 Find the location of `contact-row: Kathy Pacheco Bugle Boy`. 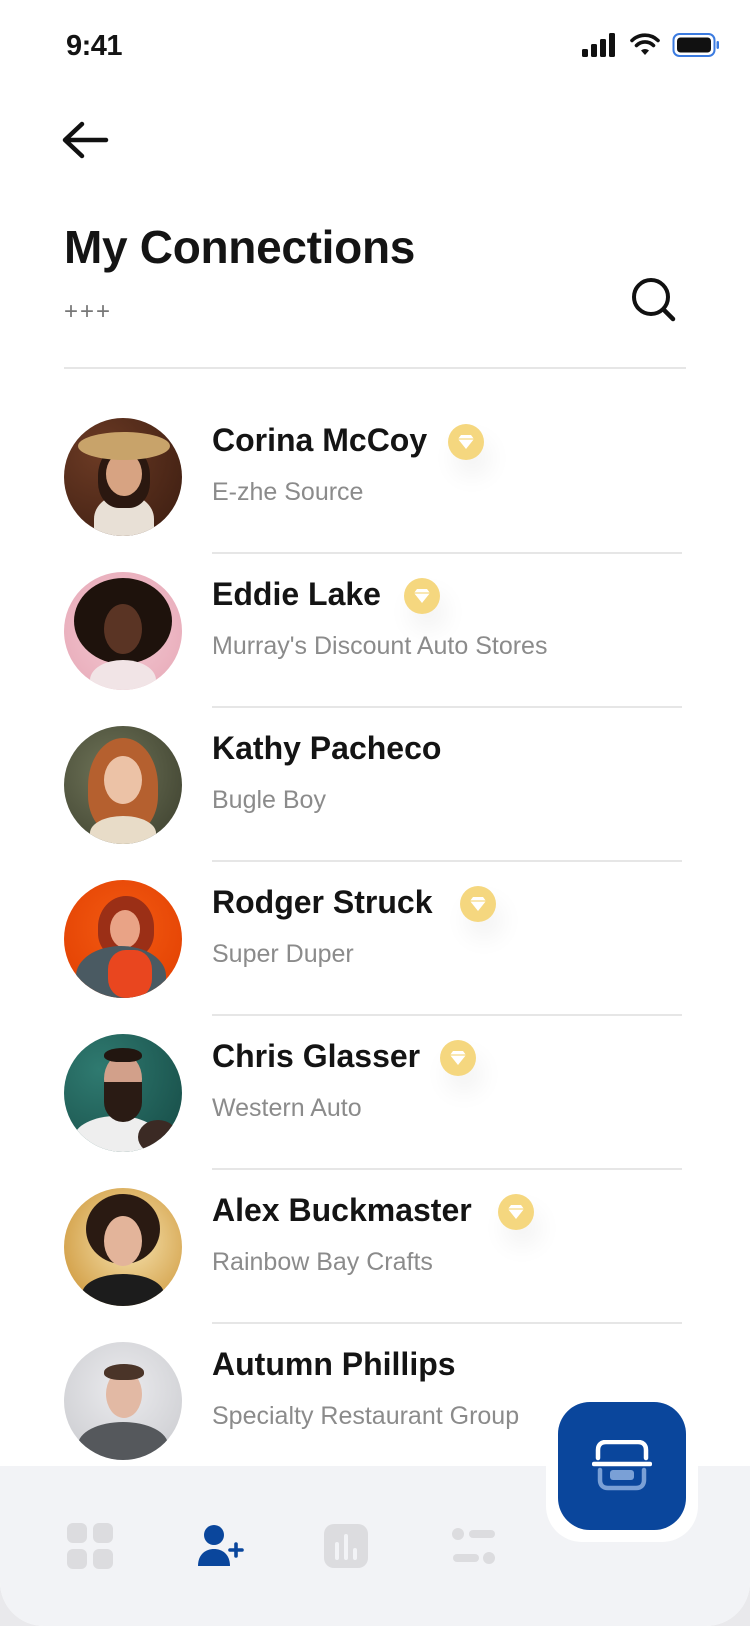

contact-row: Kathy Pacheco Bugle Boy is located at coordinates (375, 785).